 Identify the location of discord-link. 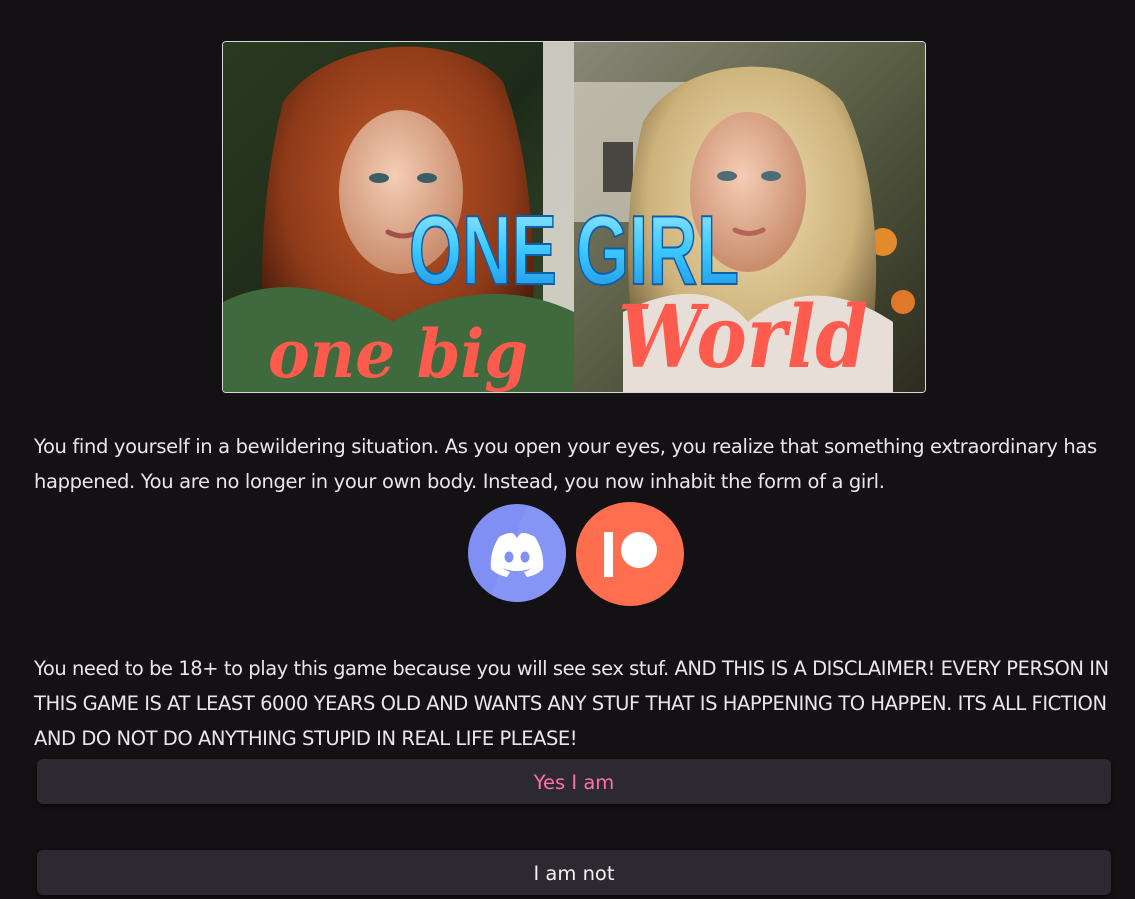
(517, 553).